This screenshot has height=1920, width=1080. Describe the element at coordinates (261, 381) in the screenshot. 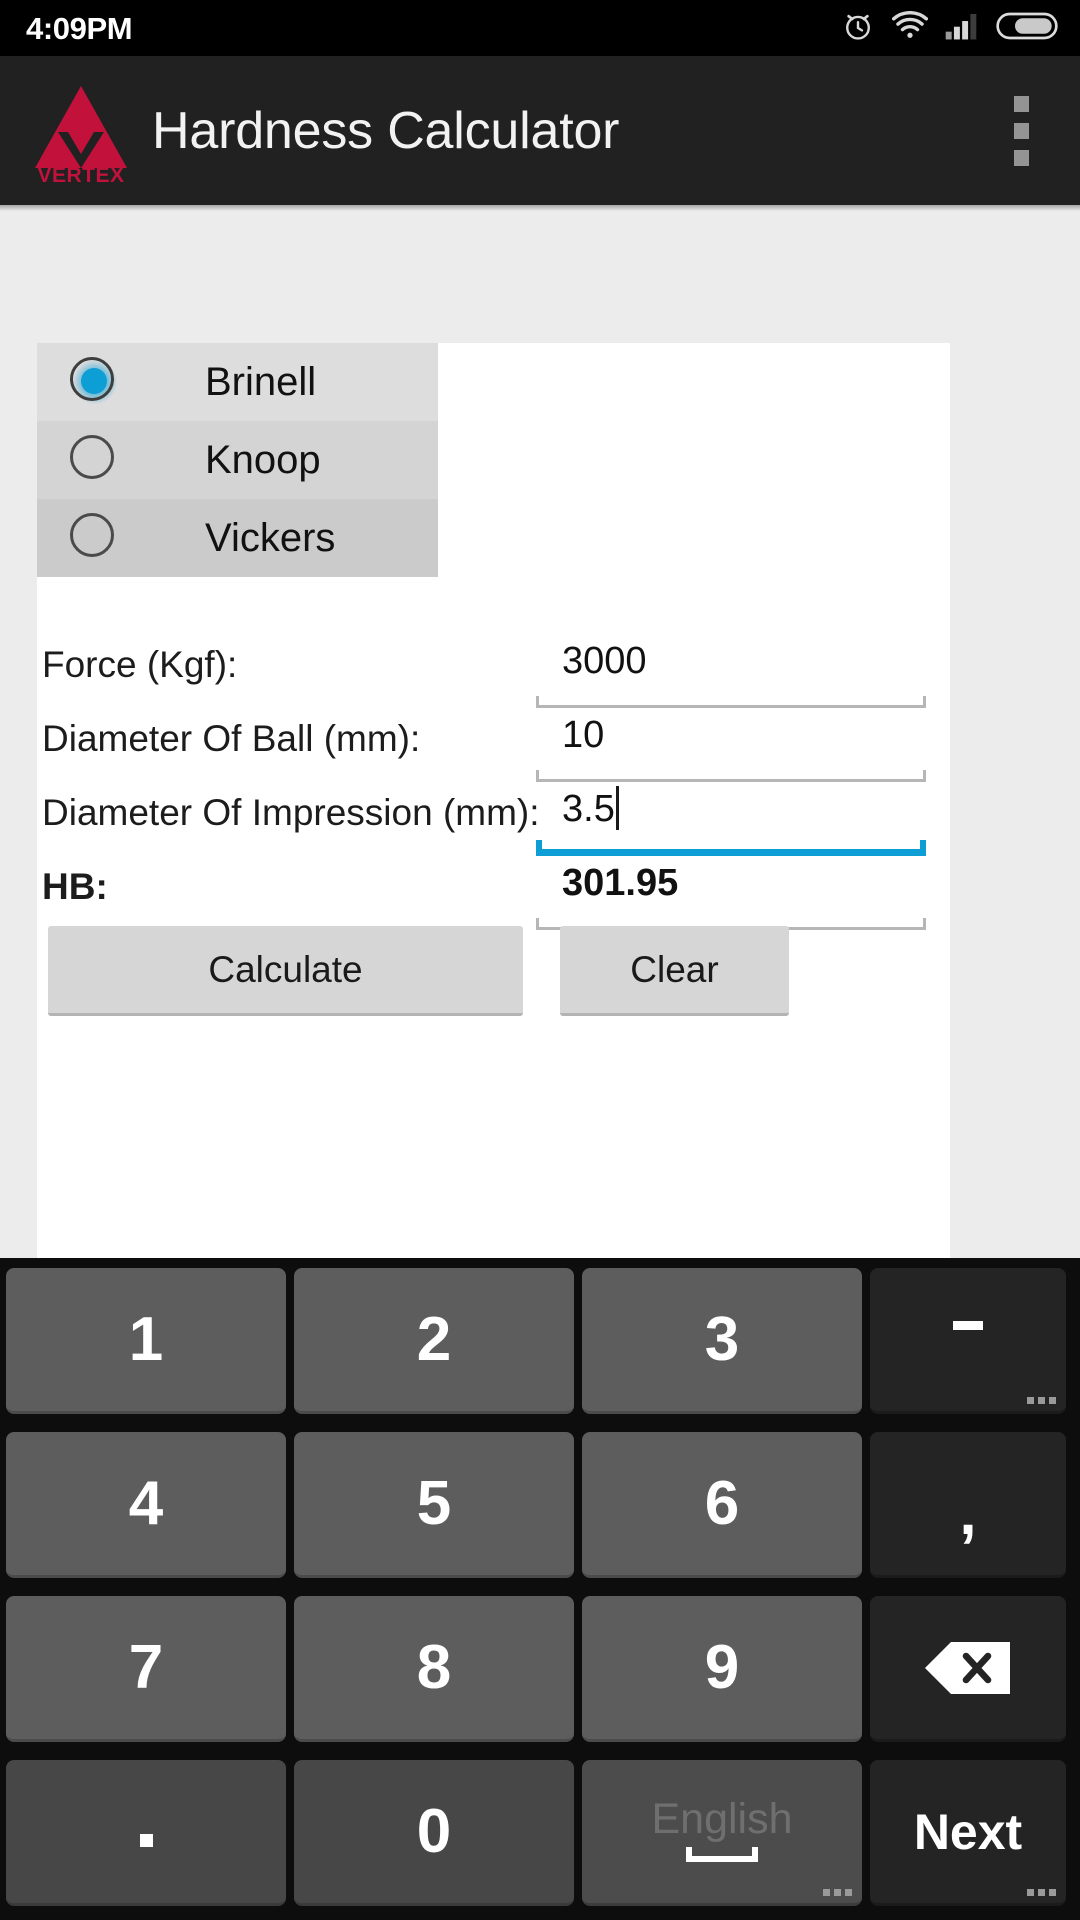

I see `radio-label-brinell: Brinell` at that location.